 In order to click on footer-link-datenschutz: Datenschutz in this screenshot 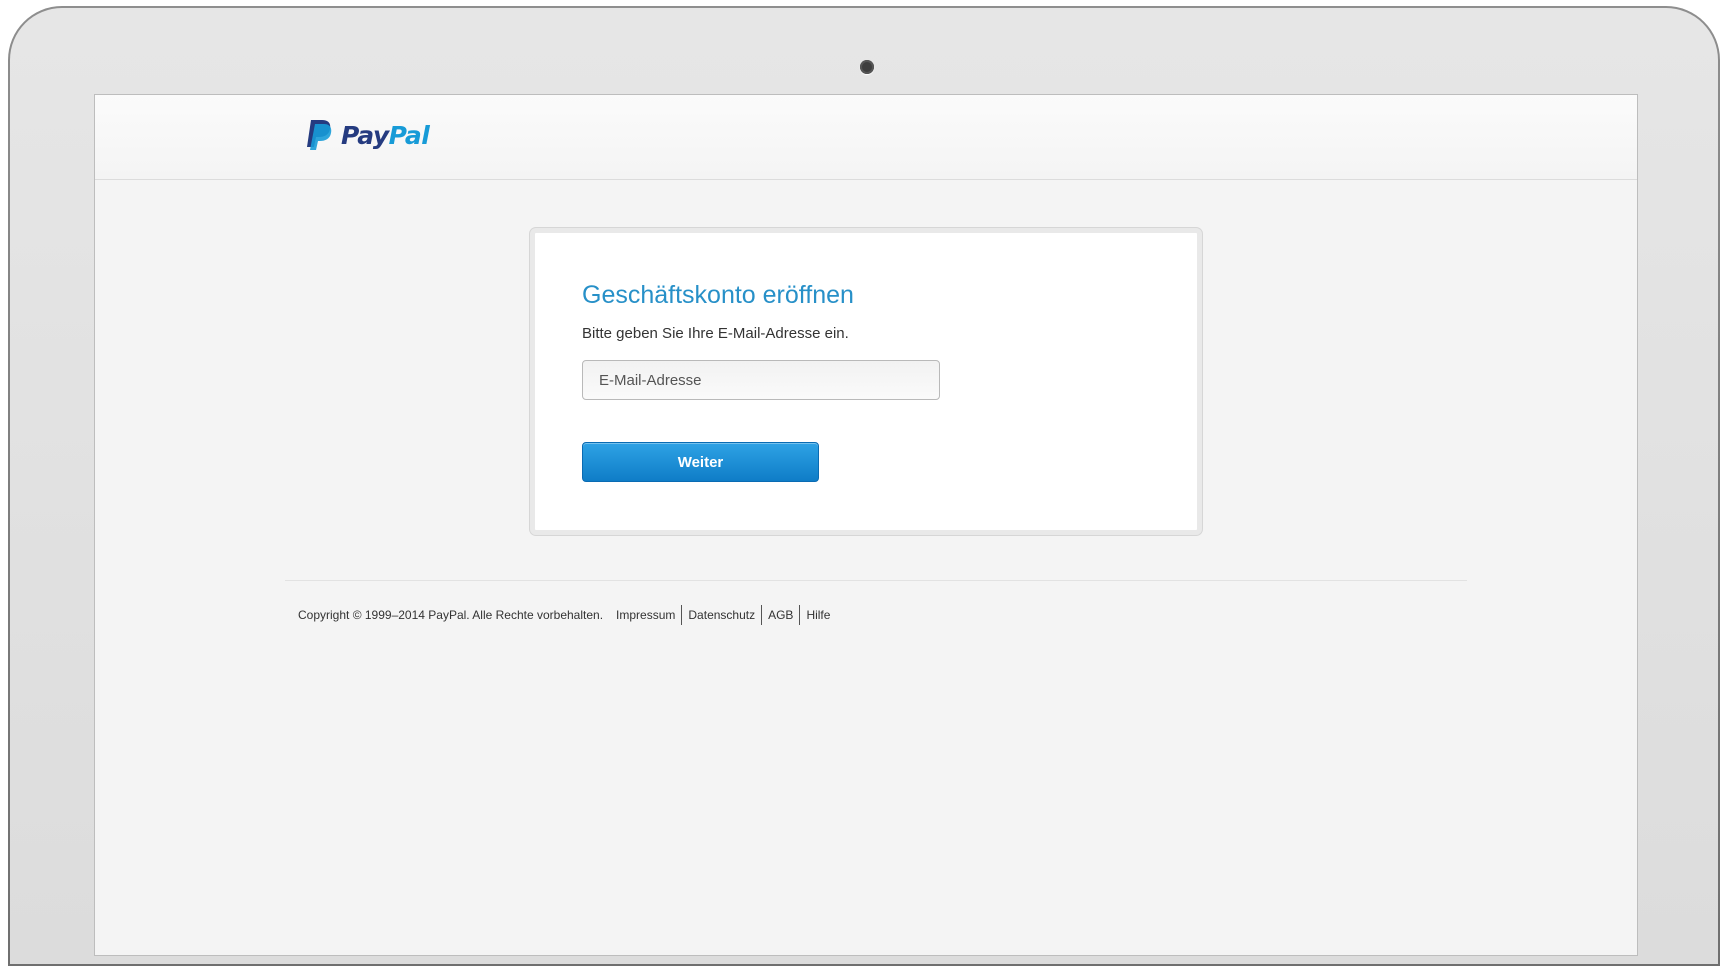, I will do `click(721, 615)`.